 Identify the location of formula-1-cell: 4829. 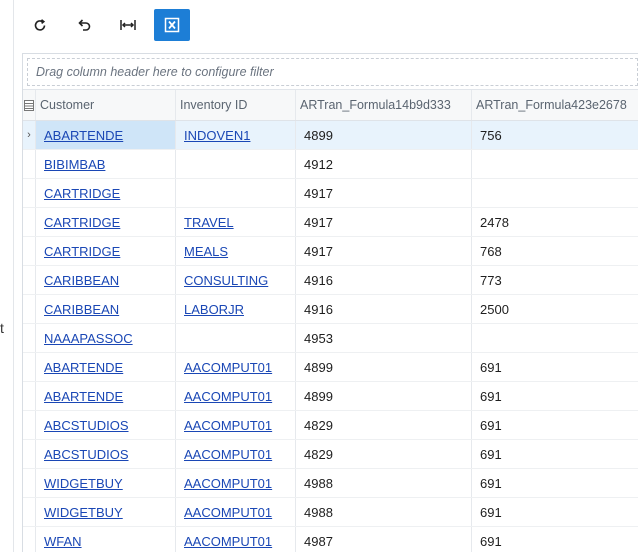
(384, 454).